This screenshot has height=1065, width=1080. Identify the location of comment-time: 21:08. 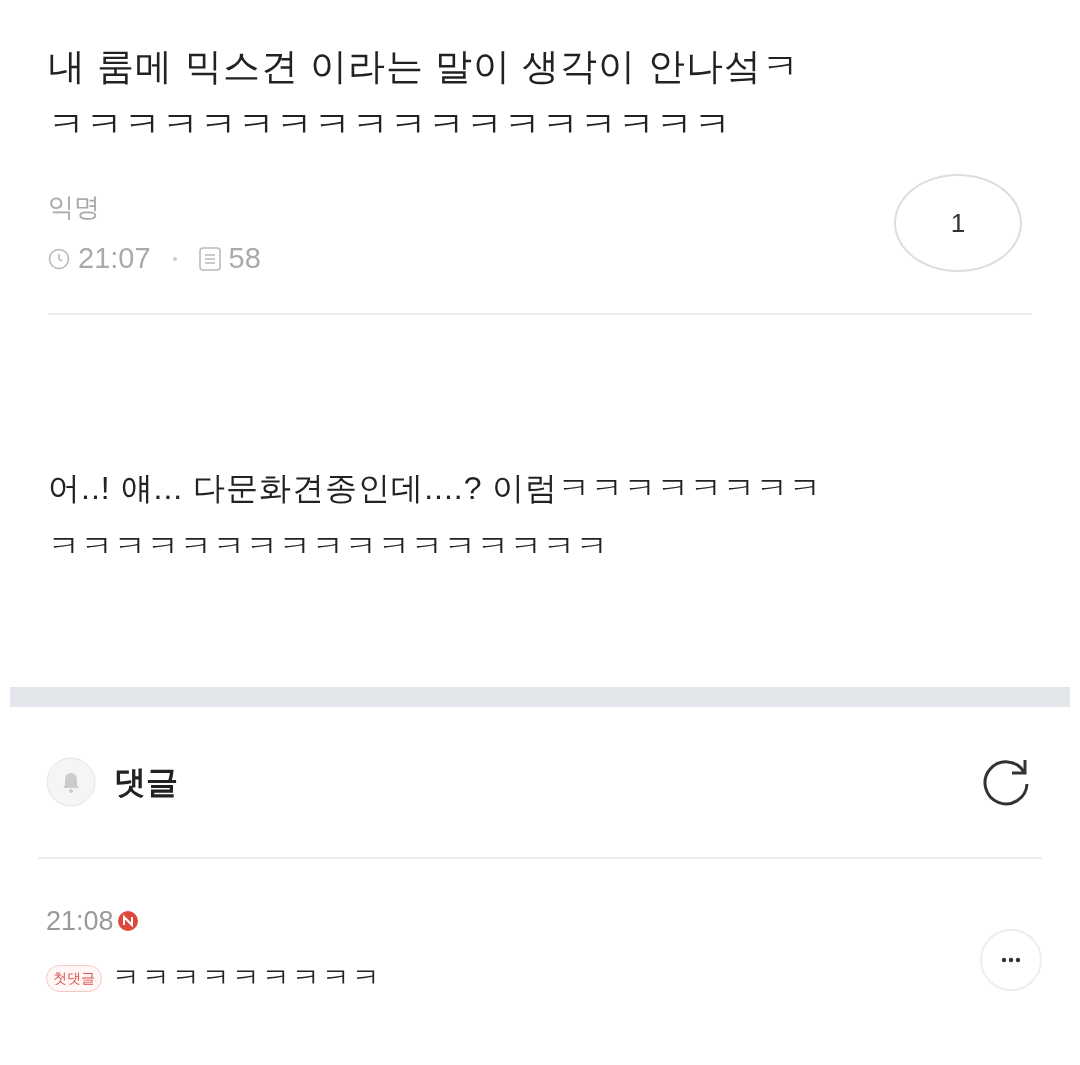
(80, 921).